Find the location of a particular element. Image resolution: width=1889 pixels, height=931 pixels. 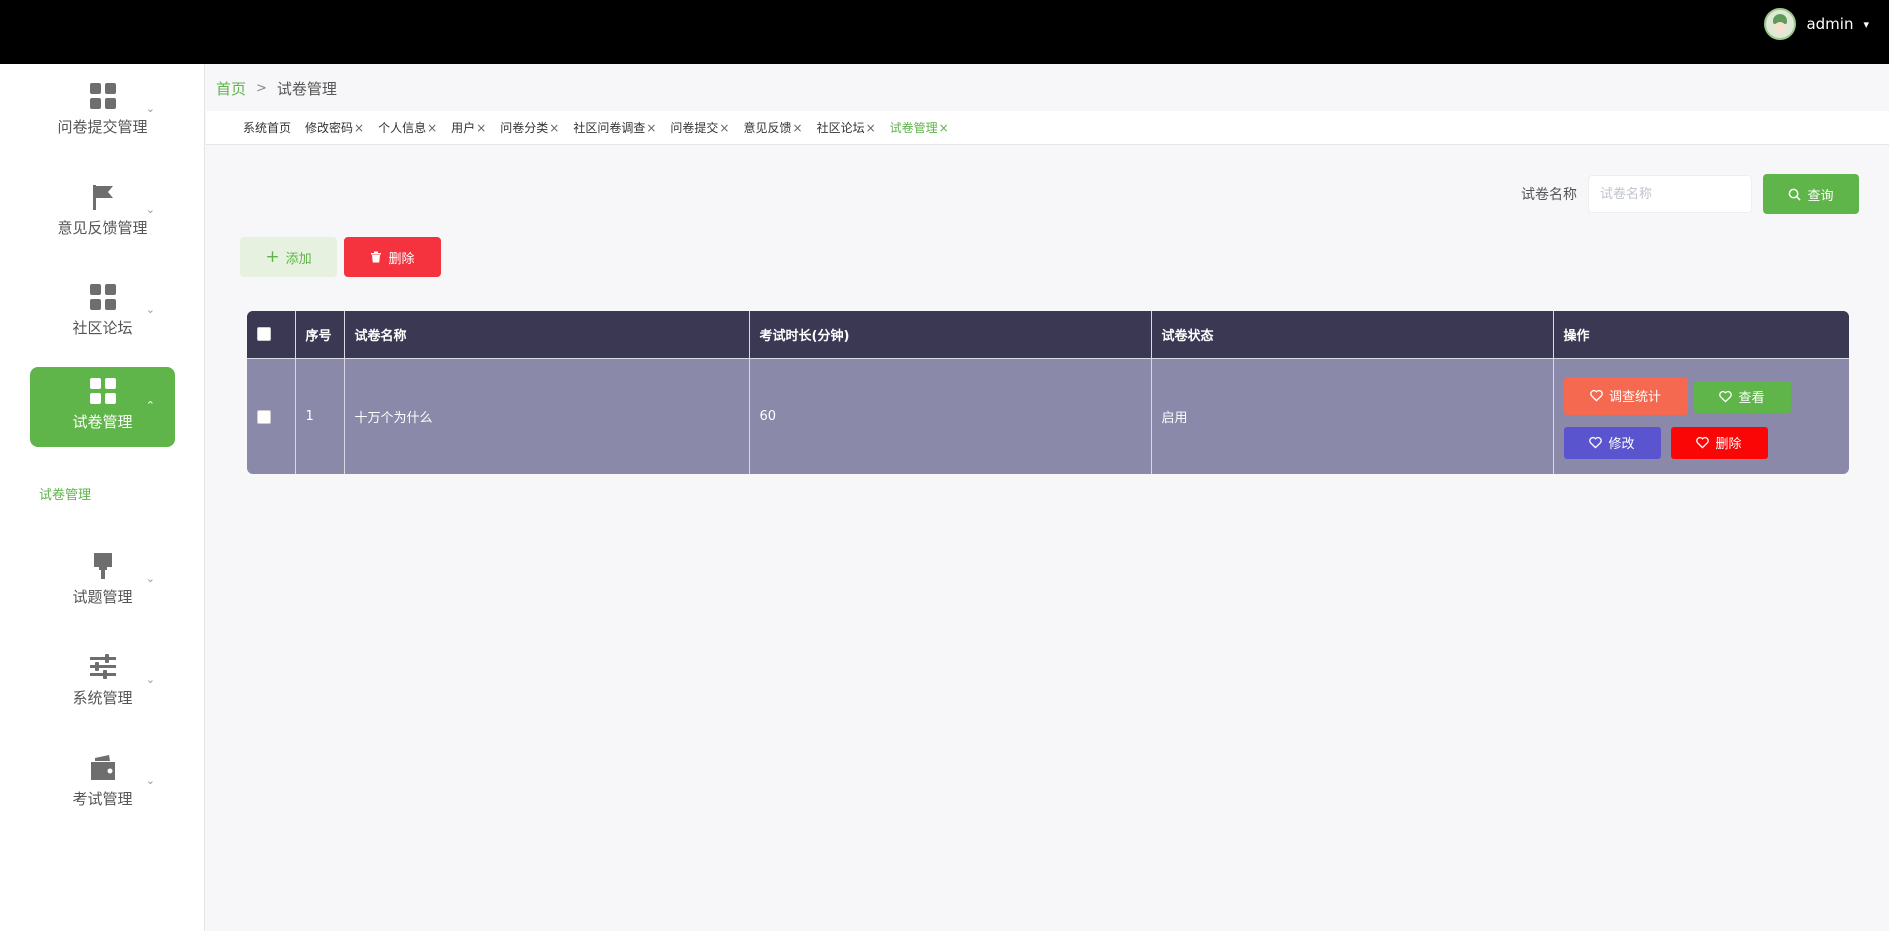

cell-status: 启用 is located at coordinates (1352, 415).